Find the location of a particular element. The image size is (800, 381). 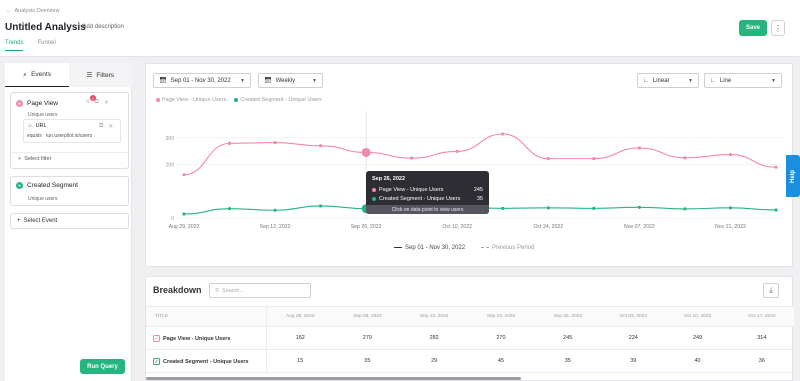

column-header: Sep 12, 2022 is located at coordinates (434, 316).